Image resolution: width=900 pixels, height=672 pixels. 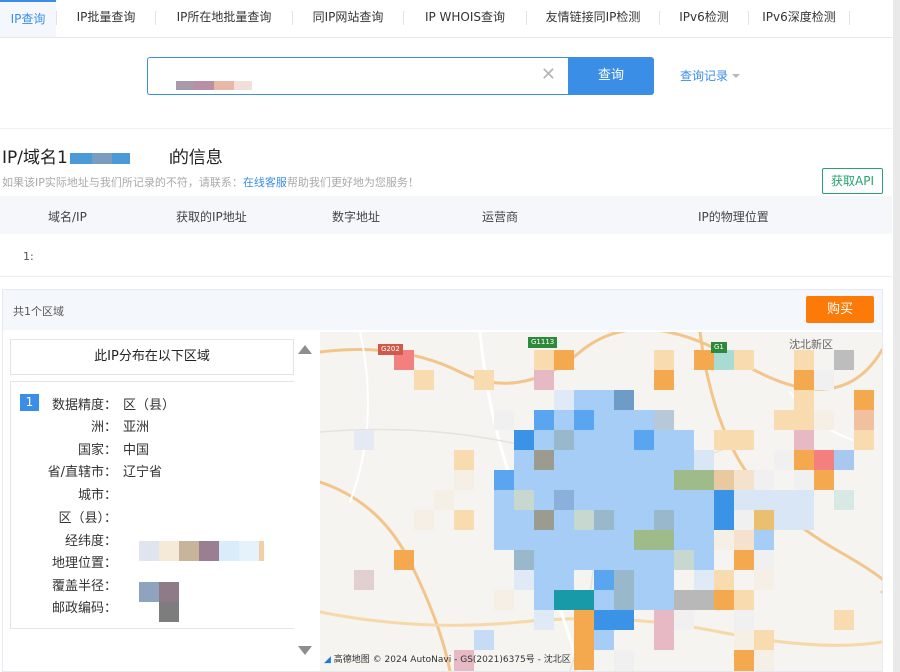 What do you see at coordinates (799, 18) in the screenshot?
I see `tab-ipv6-deep-check: IPv6深度检测` at bounding box center [799, 18].